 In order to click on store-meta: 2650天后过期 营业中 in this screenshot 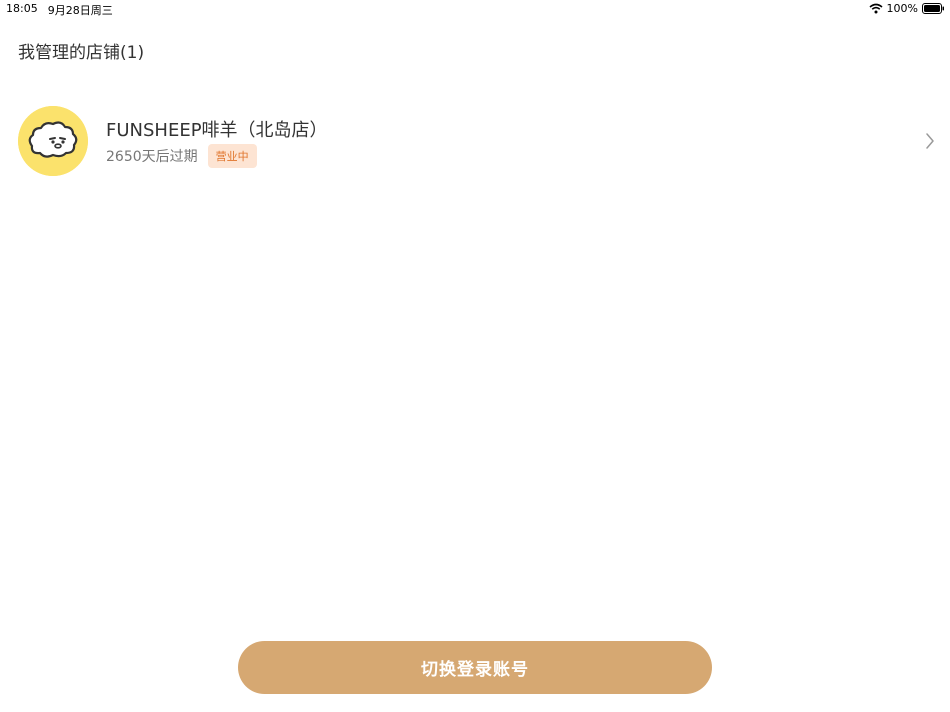, I will do `click(181, 156)`.